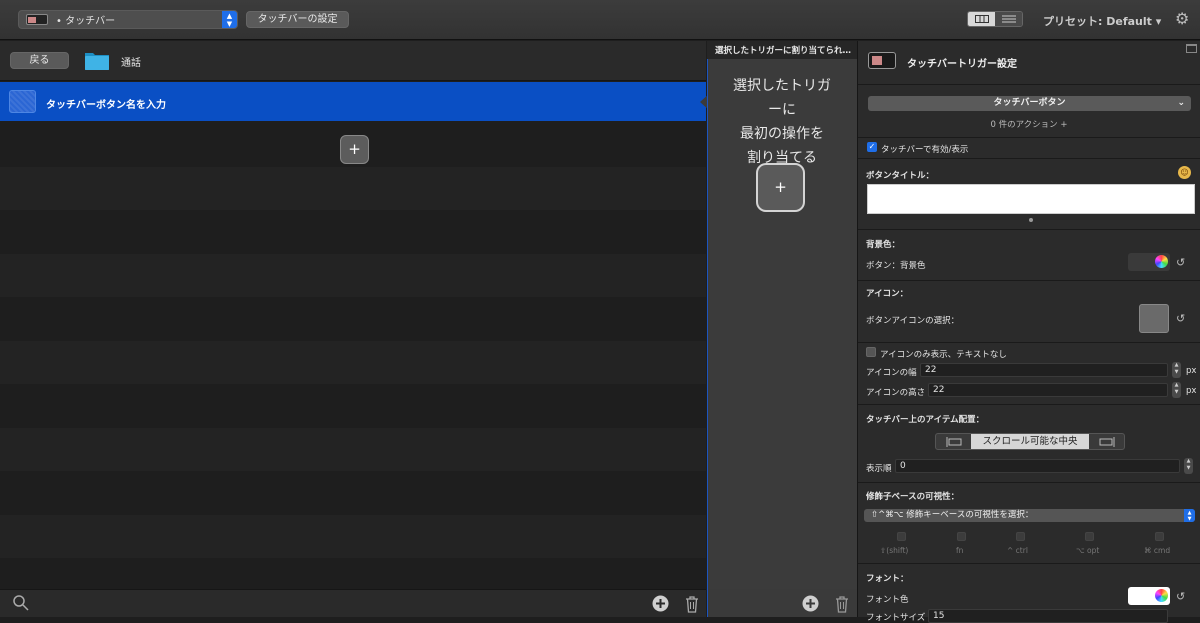  I want to click on view-mode-segmented, so click(995, 19).